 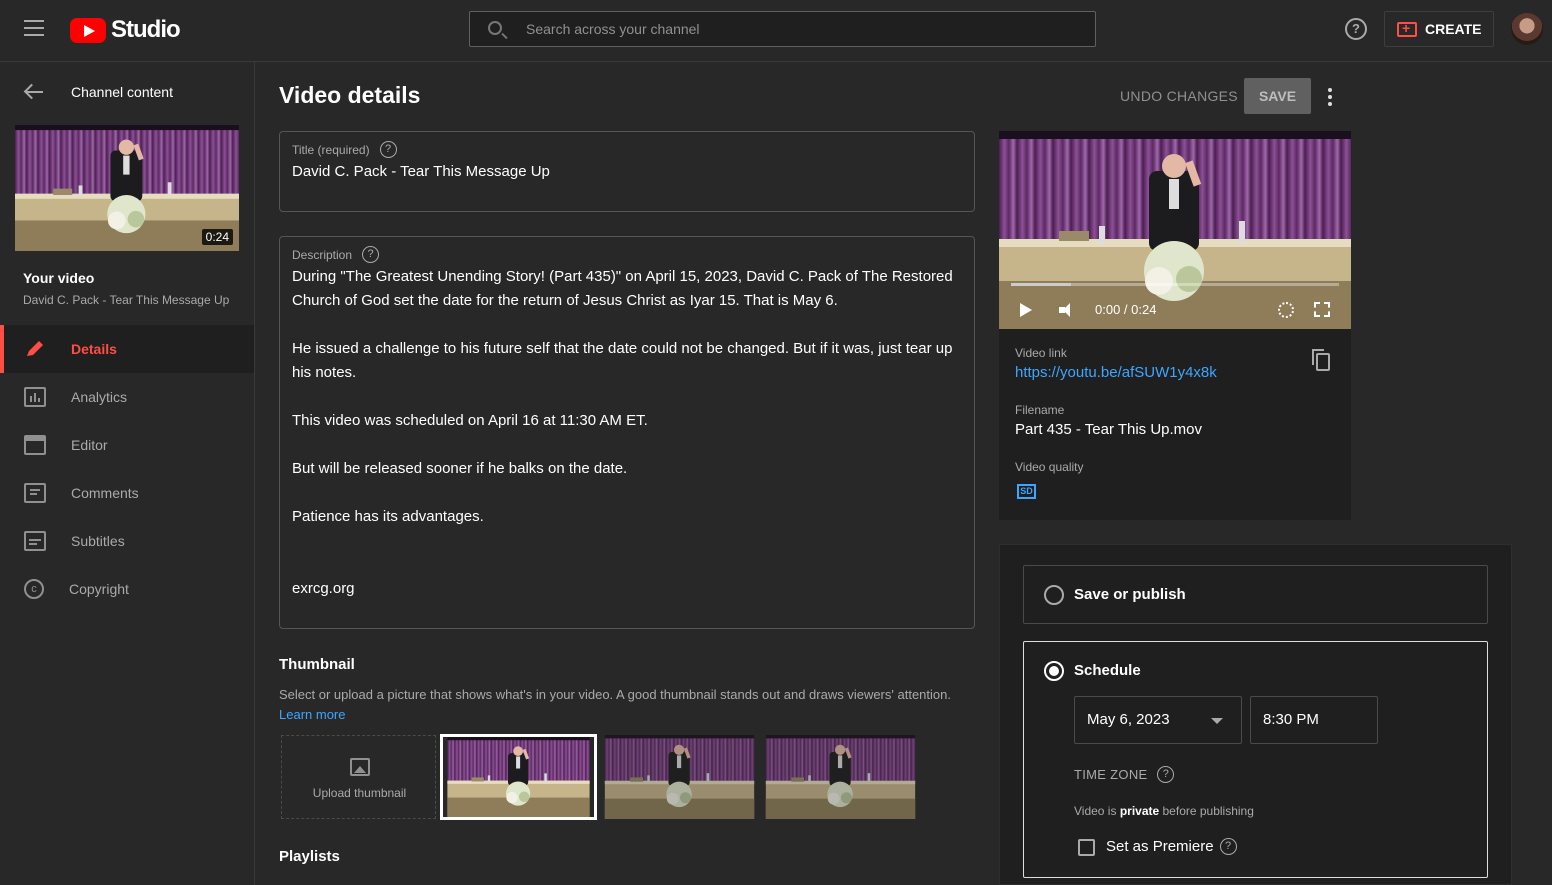 What do you see at coordinates (1160, 846) in the screenshot?
I see `premiere-label-text: Set as Premiere` at bounding box center [1160, 846].